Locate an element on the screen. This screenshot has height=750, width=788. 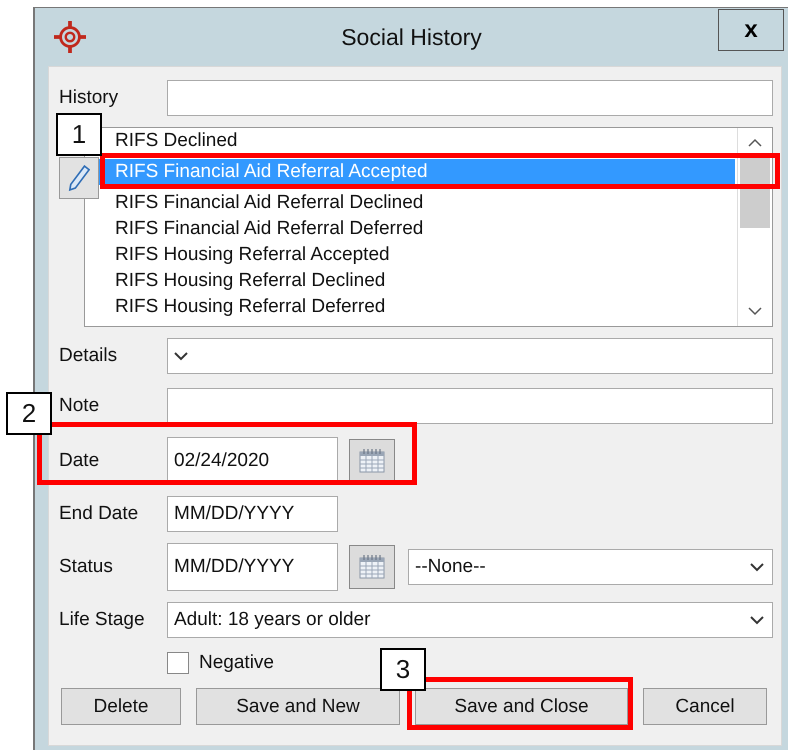
list-item: RIFS Financial Aid Referral Deferred is located at coordinates (269, 229).